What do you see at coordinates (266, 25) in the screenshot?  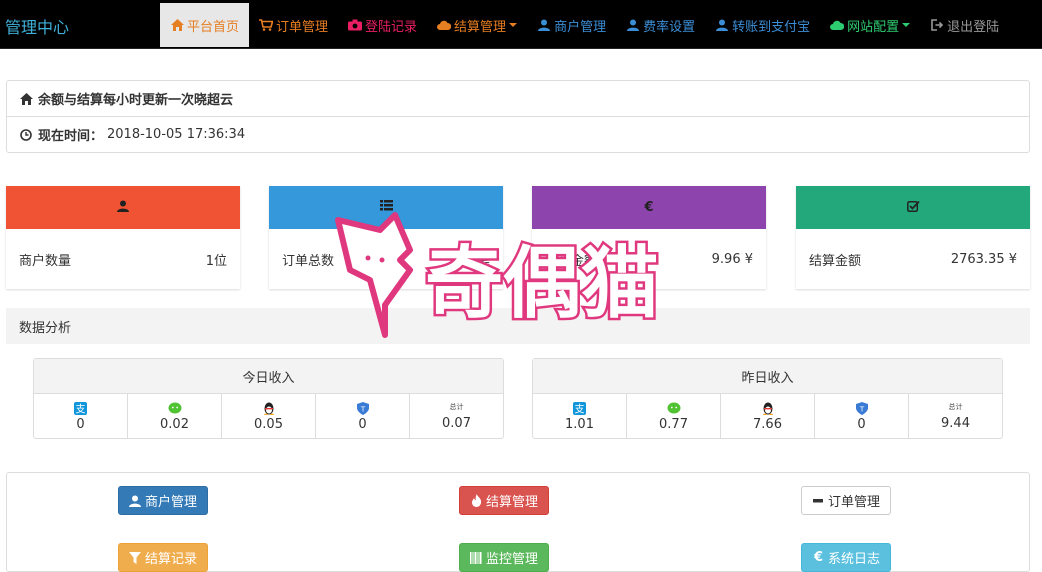 I see `cart-icon` at bounding box center [266, 25].